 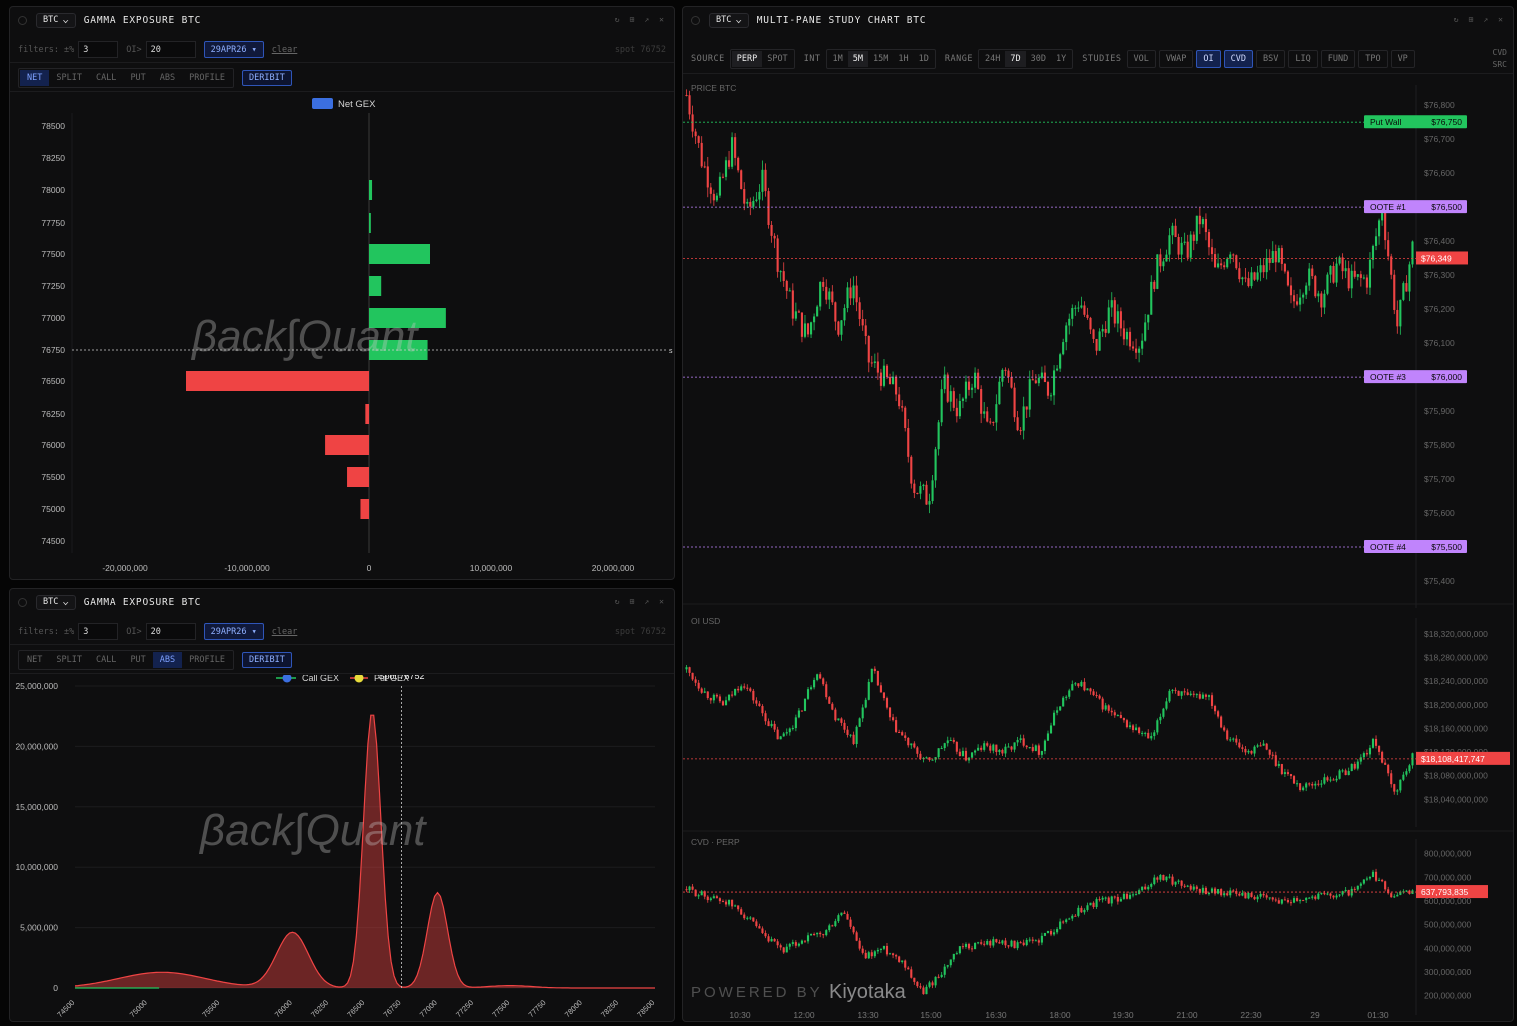 I want to click on study-tpo-button: TPO, so click(x=1373, y=59).